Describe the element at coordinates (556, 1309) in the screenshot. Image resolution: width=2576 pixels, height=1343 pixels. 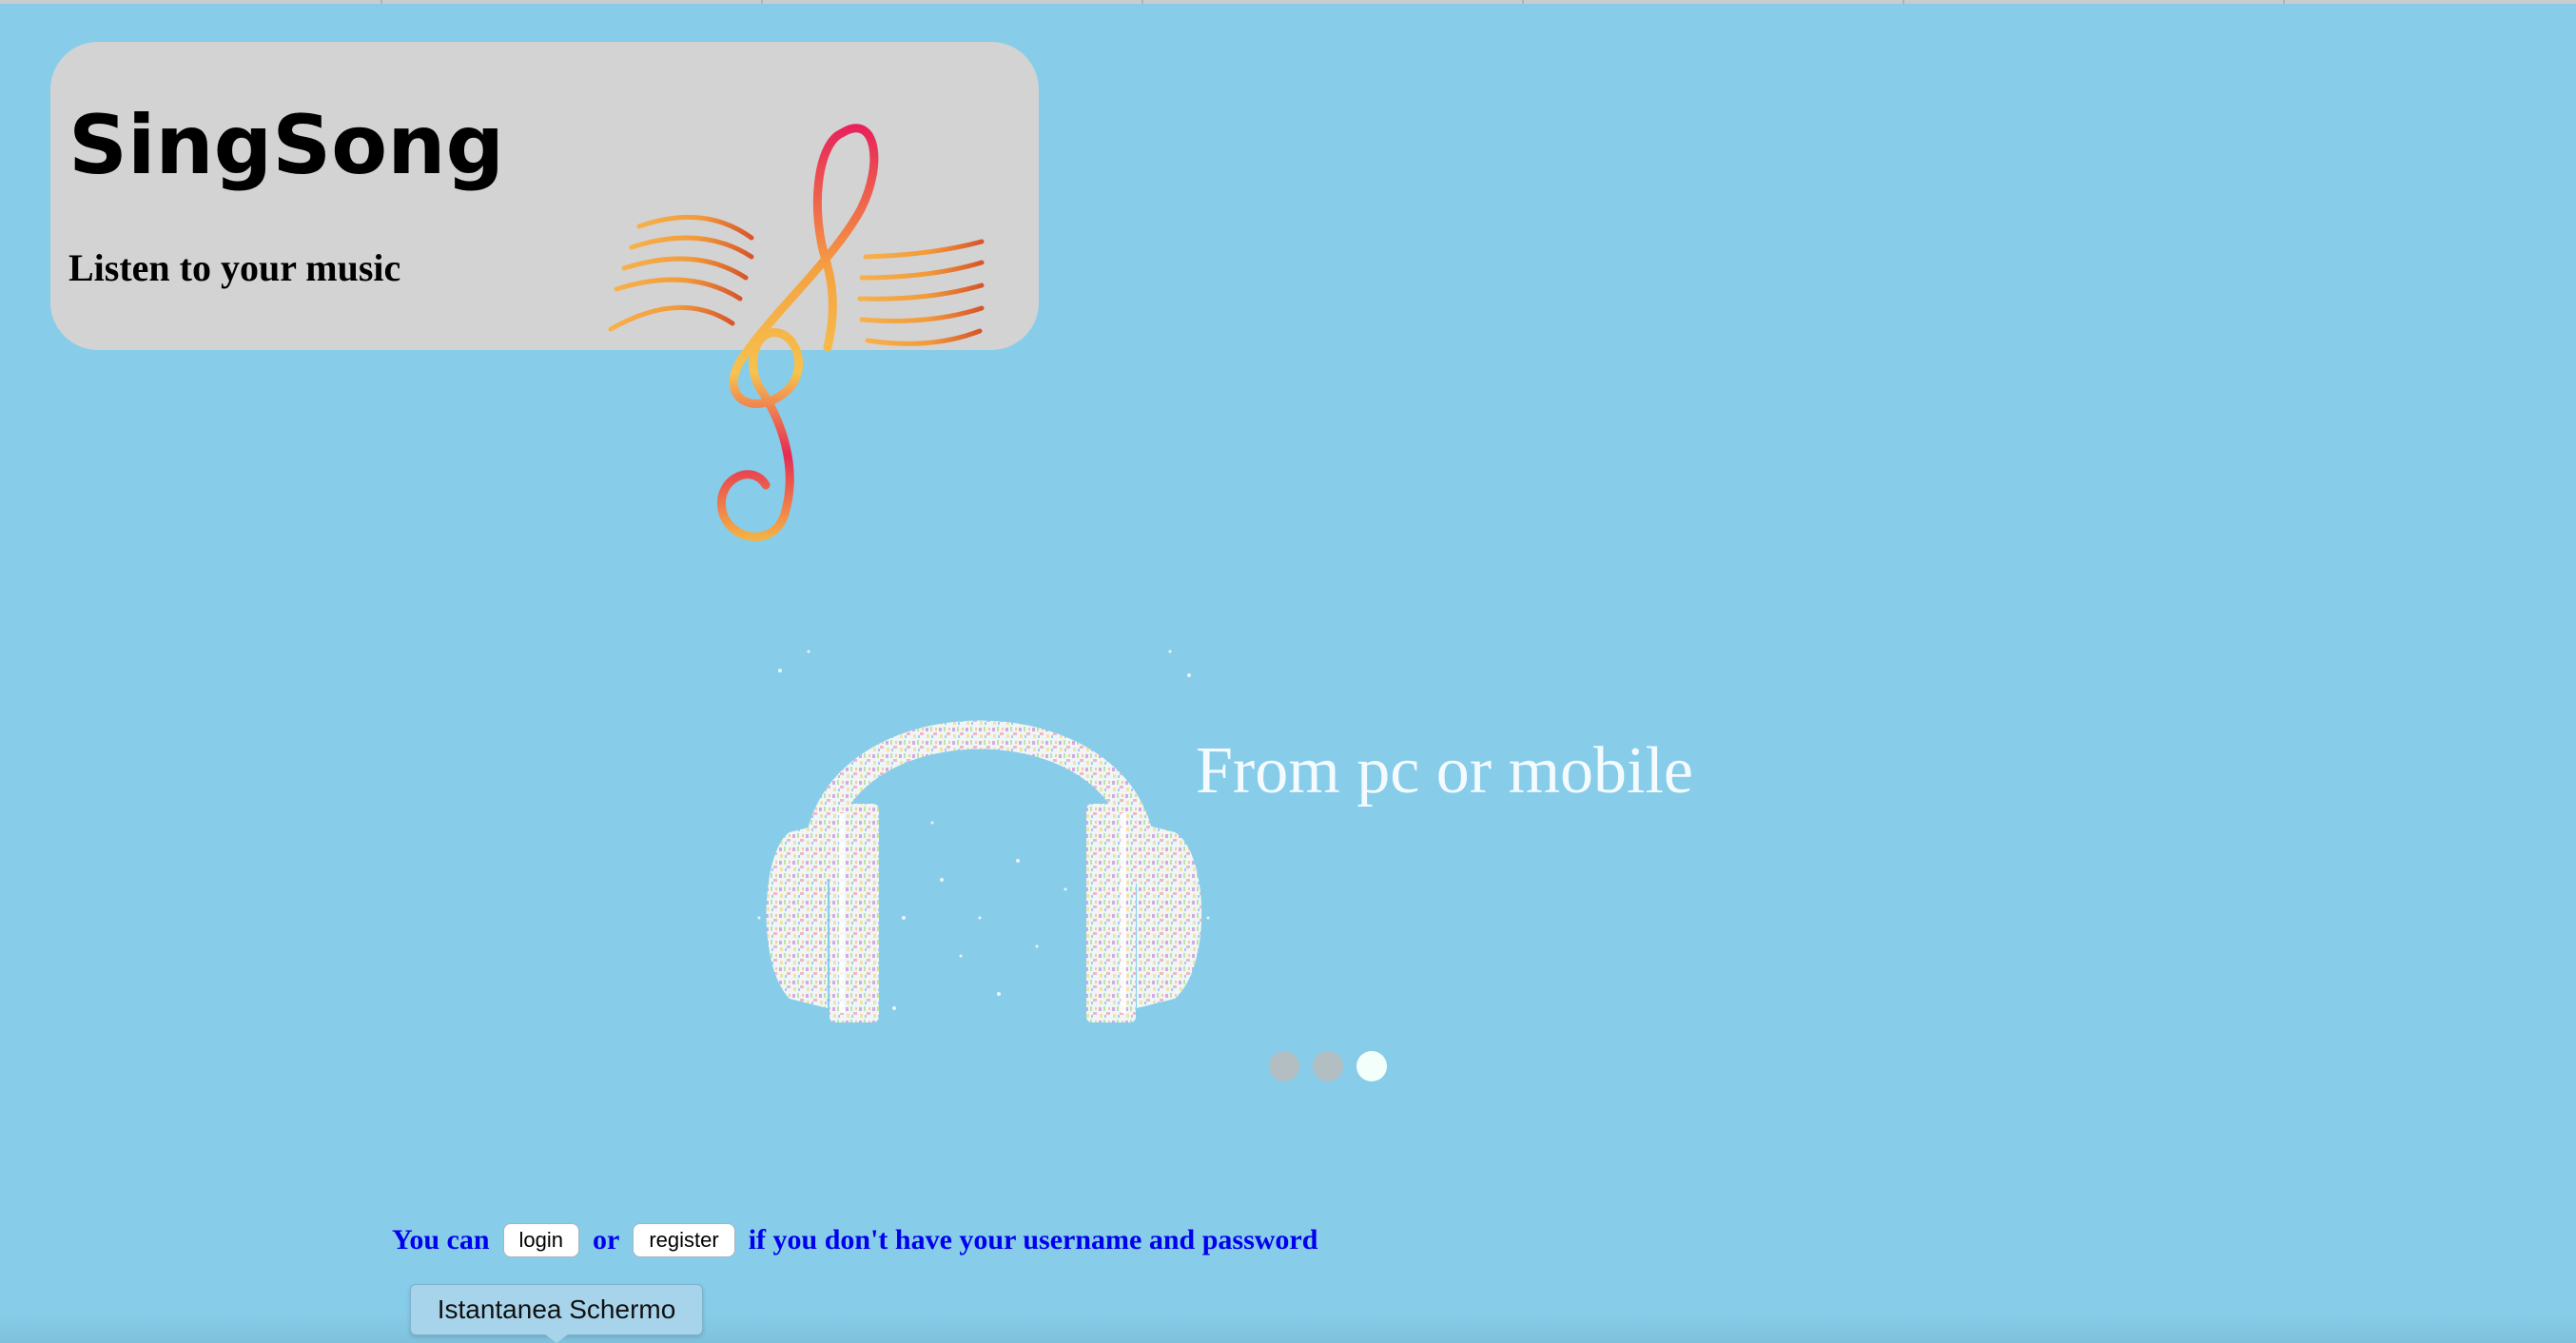
I see `screenshot-tooltip: Istantanea Schermo` at that location.